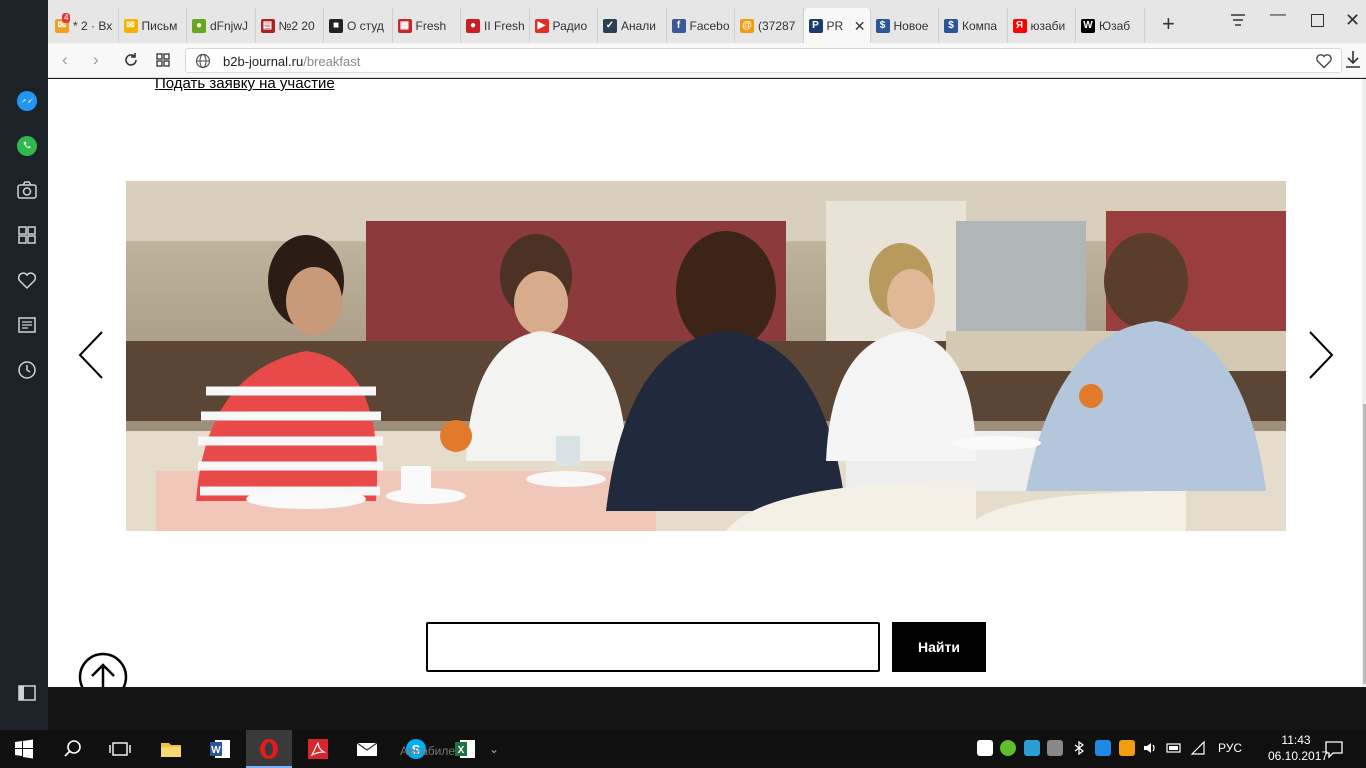  What do you see at coordinates (905, 25) in the screenshot?
I see `browser-tab: $ Новое` at bounding box center [905, 25].